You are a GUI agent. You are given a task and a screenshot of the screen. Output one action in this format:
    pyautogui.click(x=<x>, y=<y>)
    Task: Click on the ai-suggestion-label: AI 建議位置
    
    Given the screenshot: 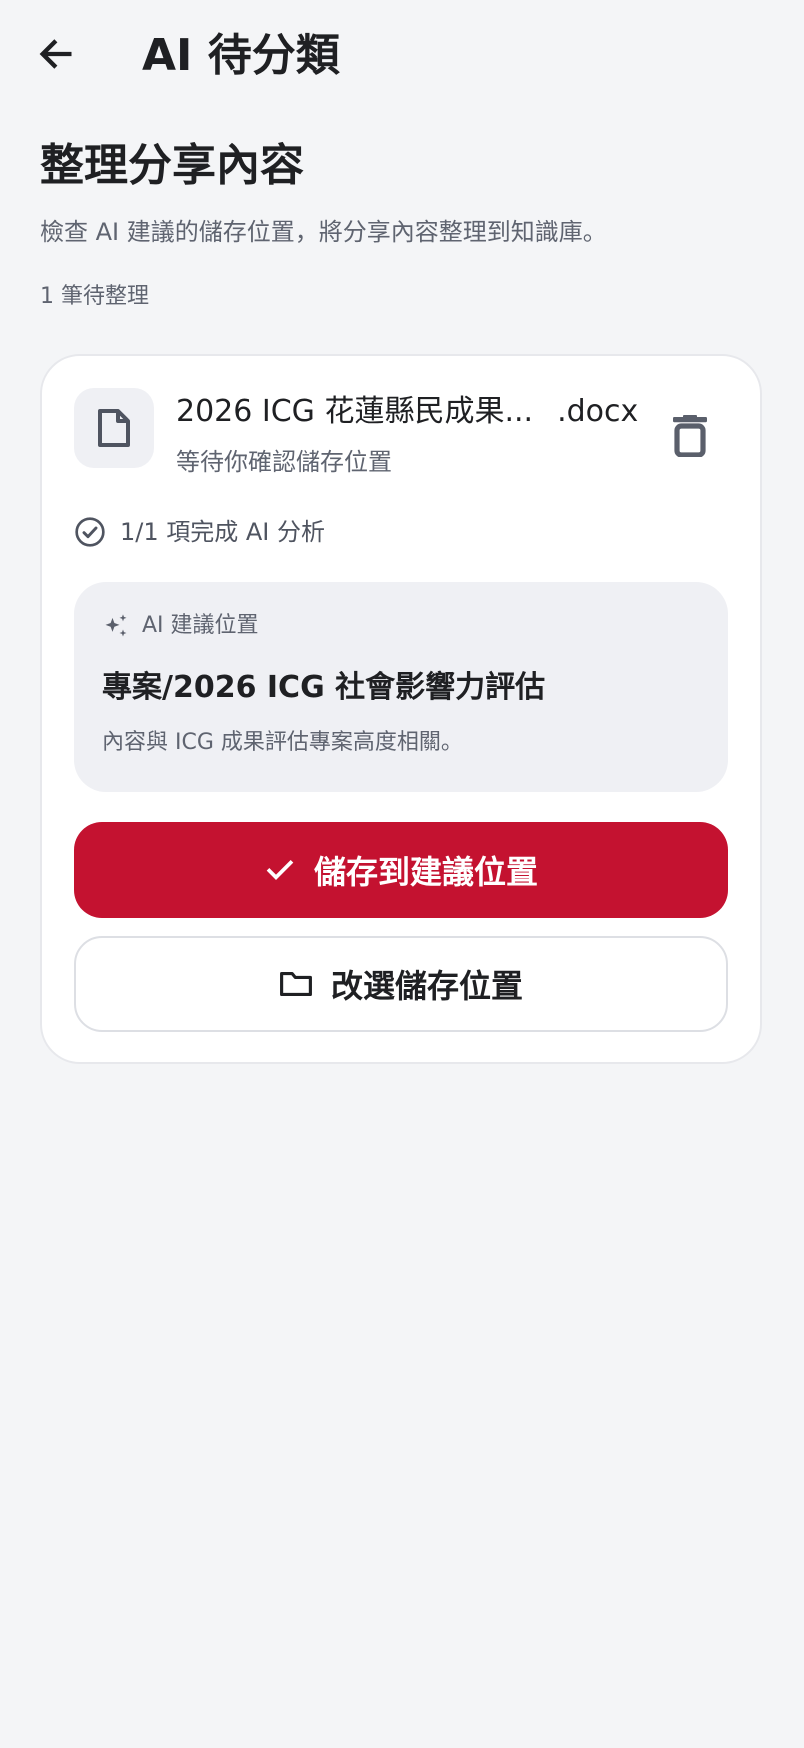 What is the action you would take?
    pyautogui.click(x=200, y=625)
    